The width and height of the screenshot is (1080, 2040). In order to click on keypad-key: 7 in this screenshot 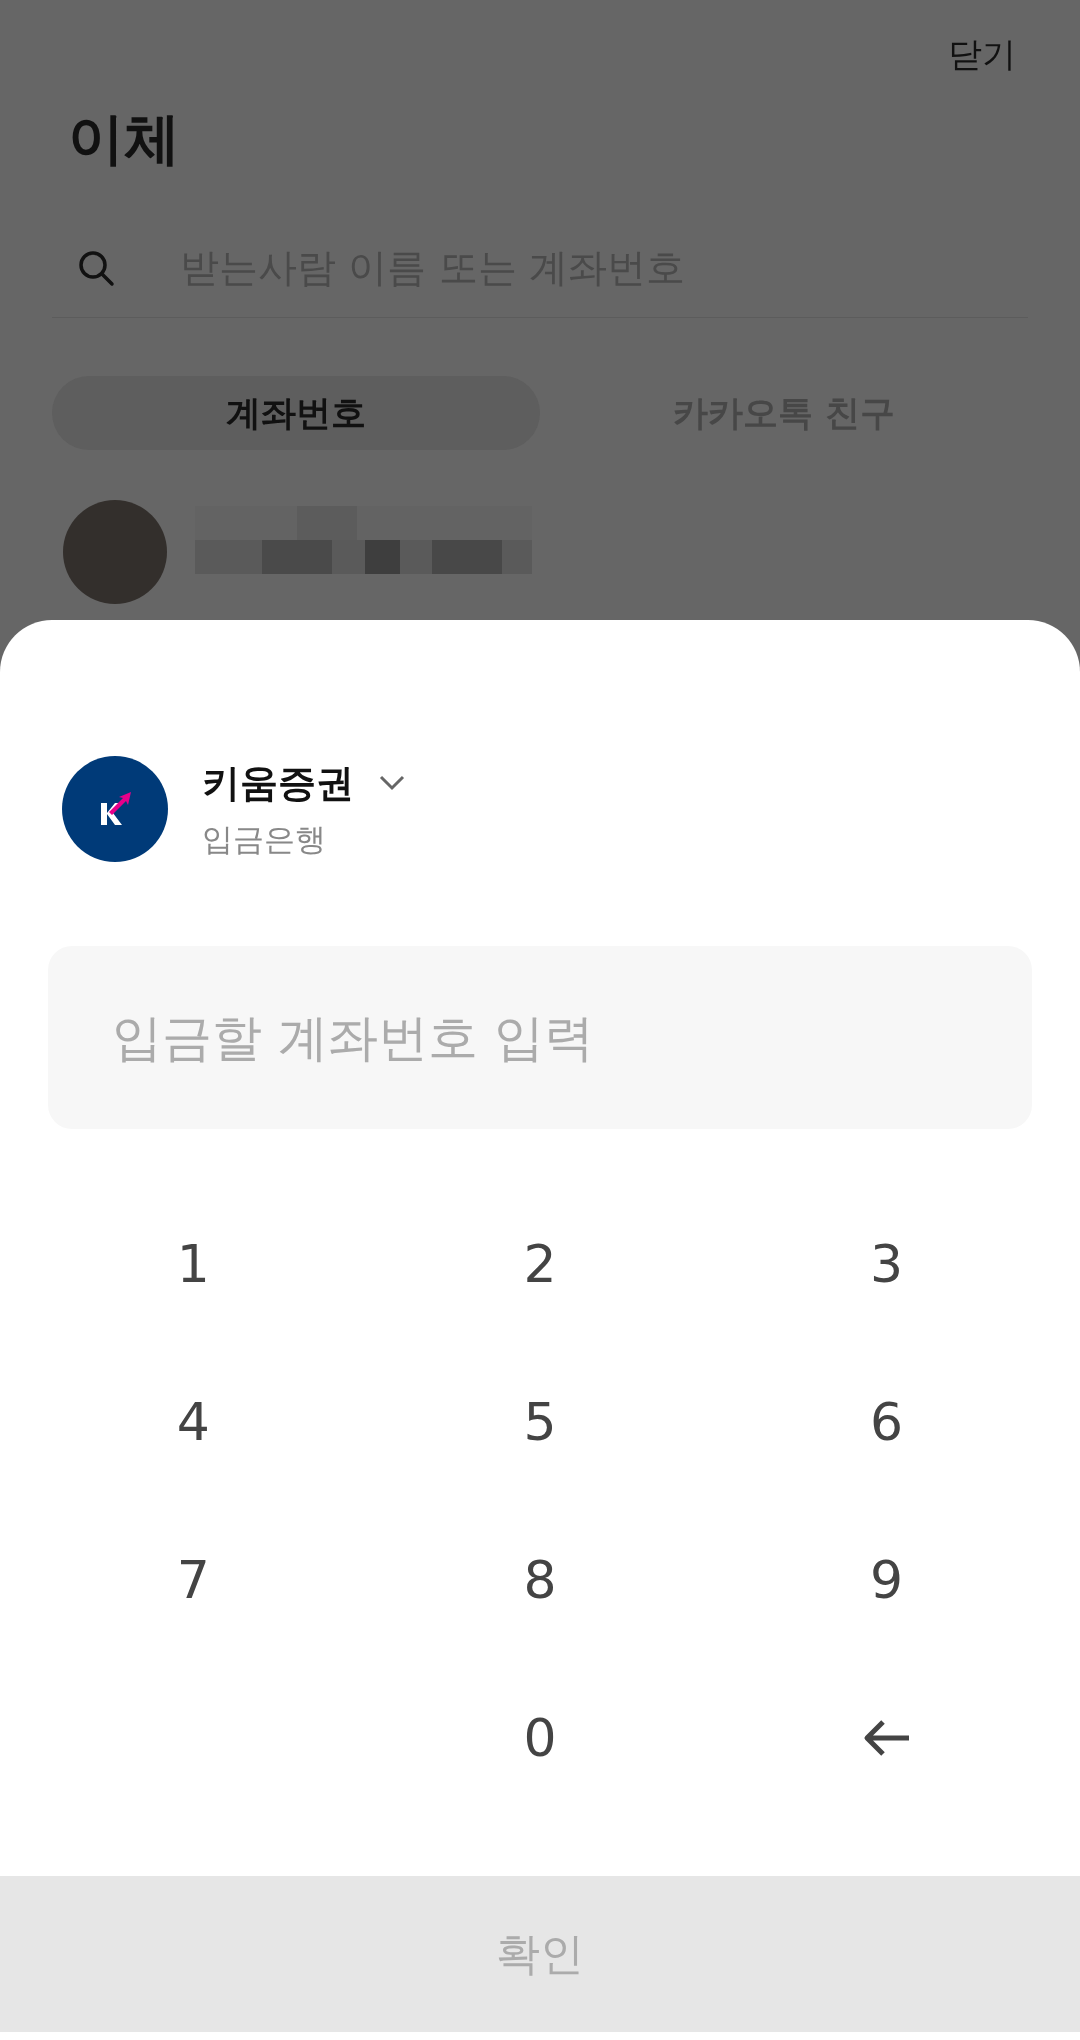, I will do `click(193, 1580)`.